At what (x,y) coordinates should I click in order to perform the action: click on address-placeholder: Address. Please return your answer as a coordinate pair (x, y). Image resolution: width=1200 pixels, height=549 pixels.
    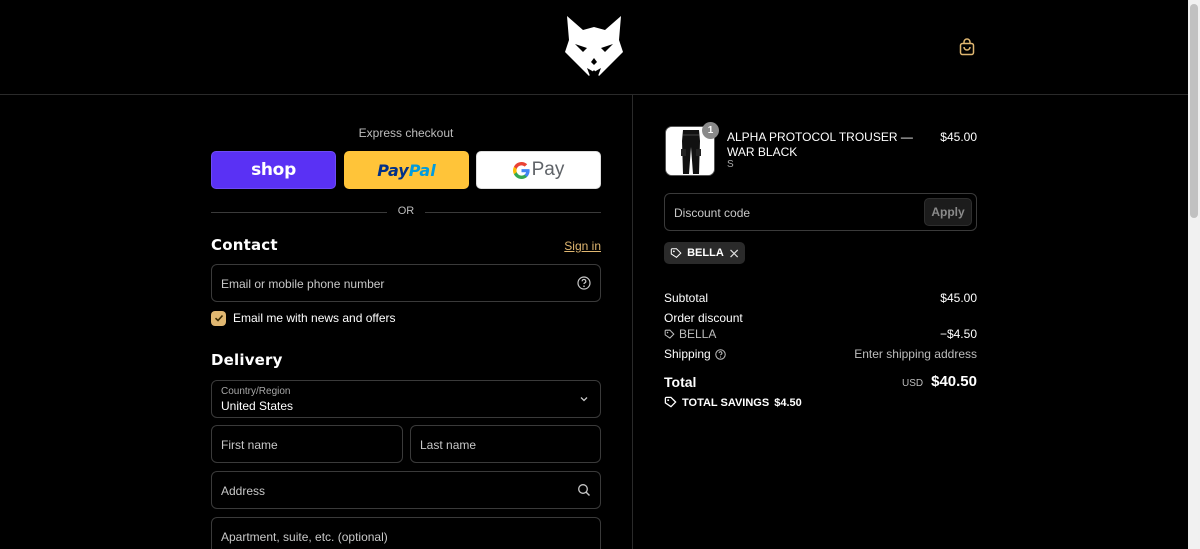
    Looking at the image, I should click on (243, 491).